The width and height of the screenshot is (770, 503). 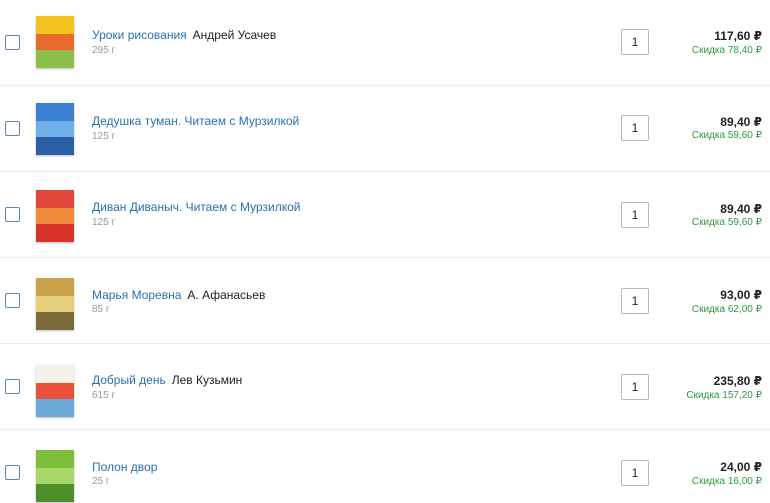 What do you see at coordinates (741, 295) in the screenshot?
I see `item-price: 93,00 ₽` at bounding box center [741, 295].